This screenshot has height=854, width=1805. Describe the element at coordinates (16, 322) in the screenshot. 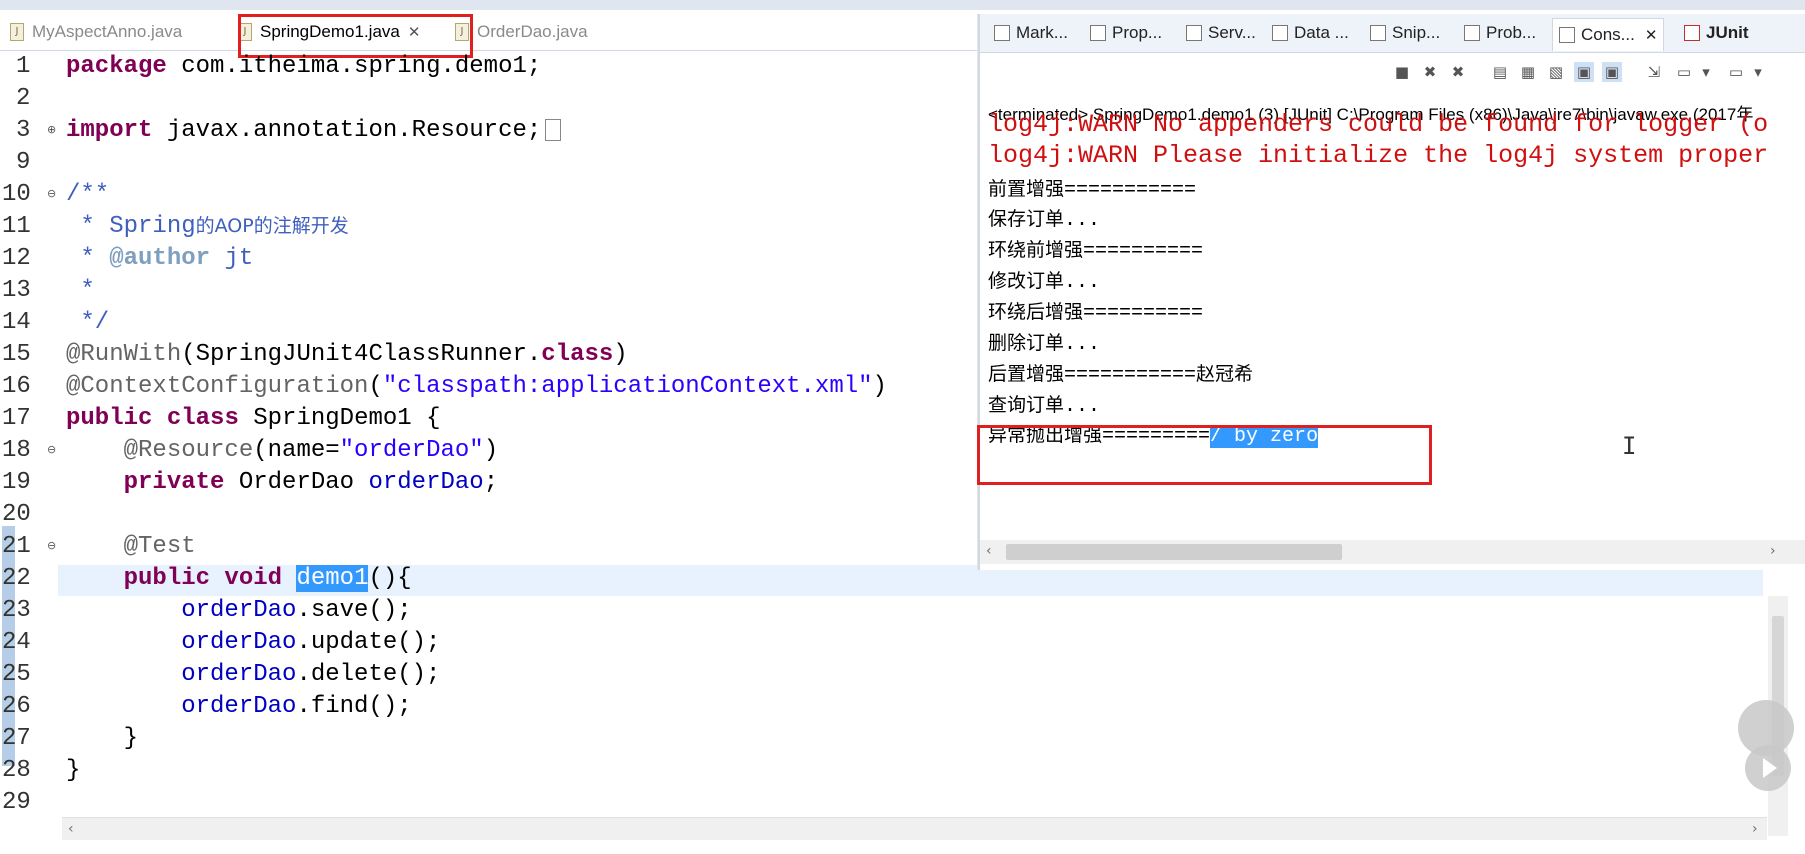

I see `line-number: 14` at that location.